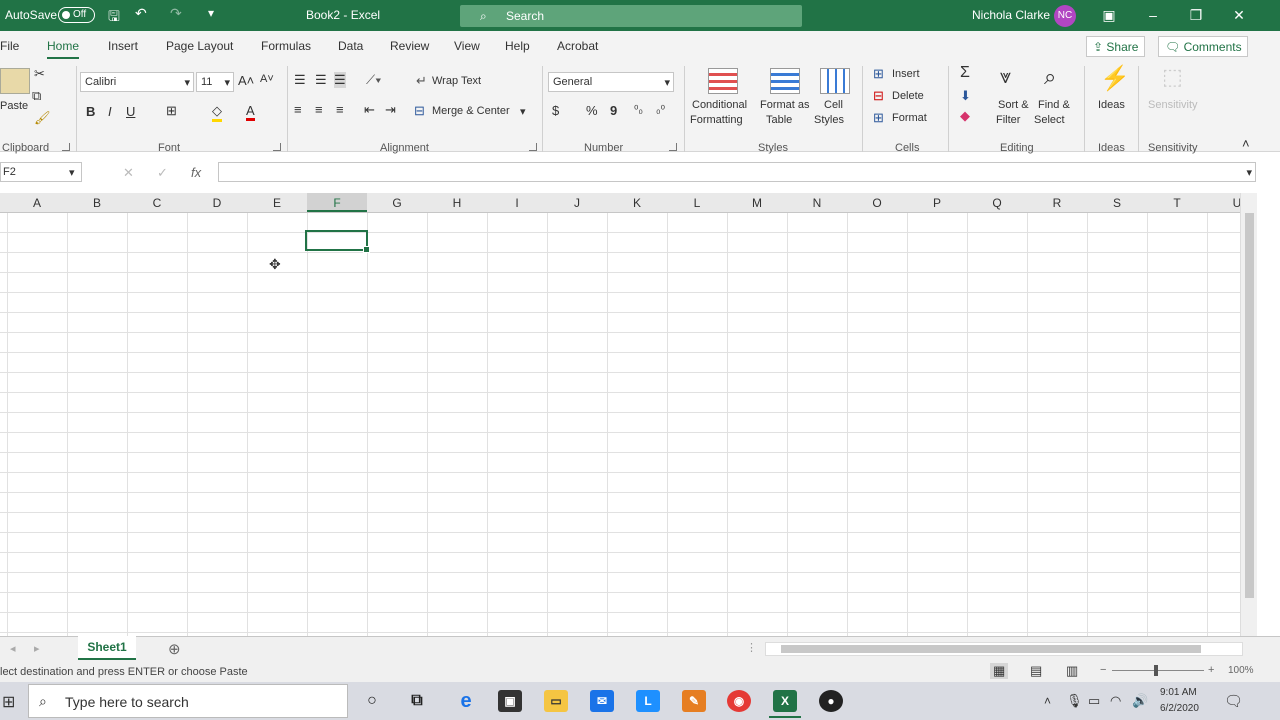  What do you see at coordinates (829, 120) in the screenshot?
I see `cell-styles-line2: Styles` at bounding box center [829, 120].